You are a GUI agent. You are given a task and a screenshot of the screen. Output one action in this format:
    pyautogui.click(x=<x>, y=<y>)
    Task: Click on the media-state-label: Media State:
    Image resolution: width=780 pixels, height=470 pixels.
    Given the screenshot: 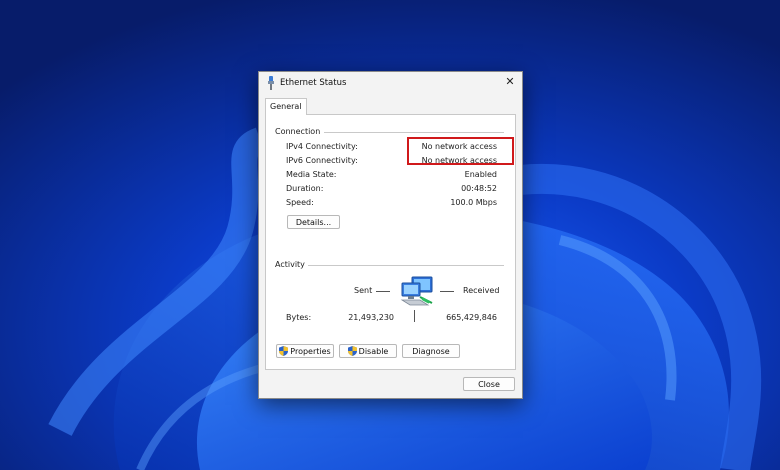 What is the action you would take?
    pyautogui.click(x=311, y=174)
    